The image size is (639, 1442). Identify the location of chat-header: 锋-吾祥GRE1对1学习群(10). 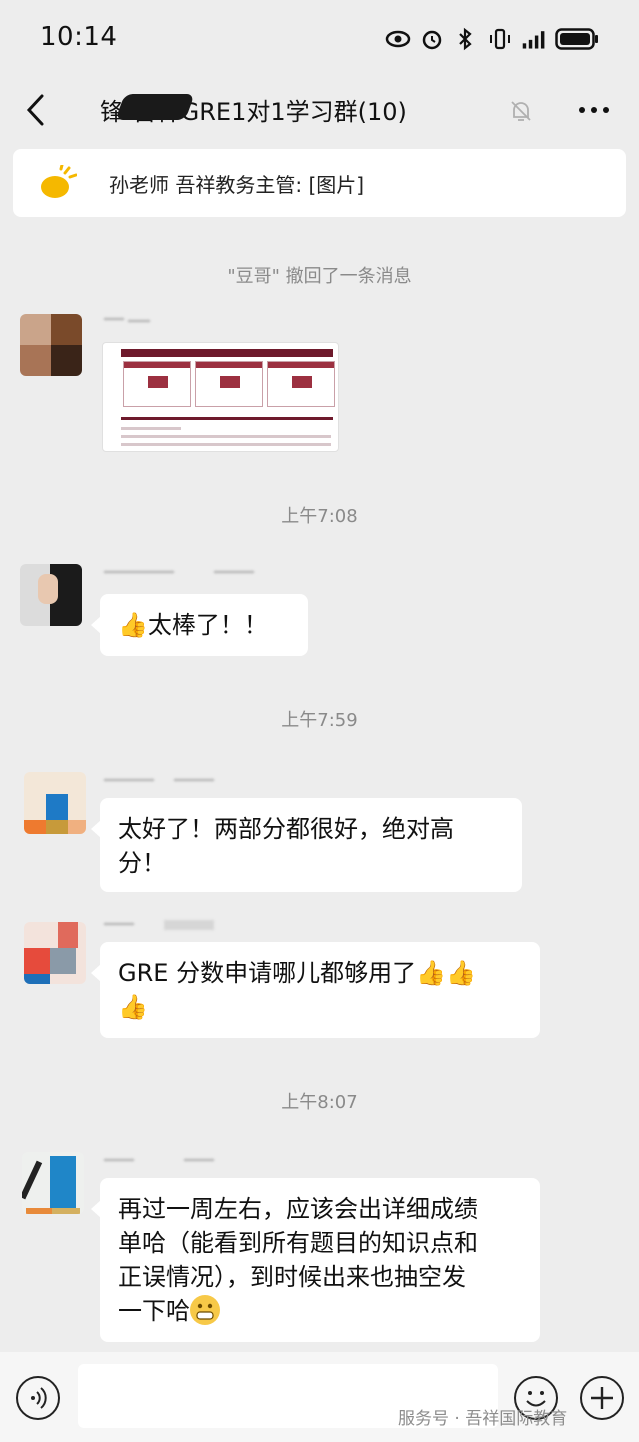
(319, 110).